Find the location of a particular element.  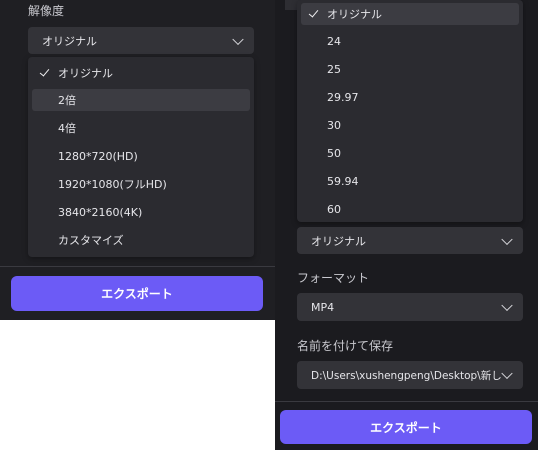

resolution-option: カスタマイズ is located at coordinates (141, 240).